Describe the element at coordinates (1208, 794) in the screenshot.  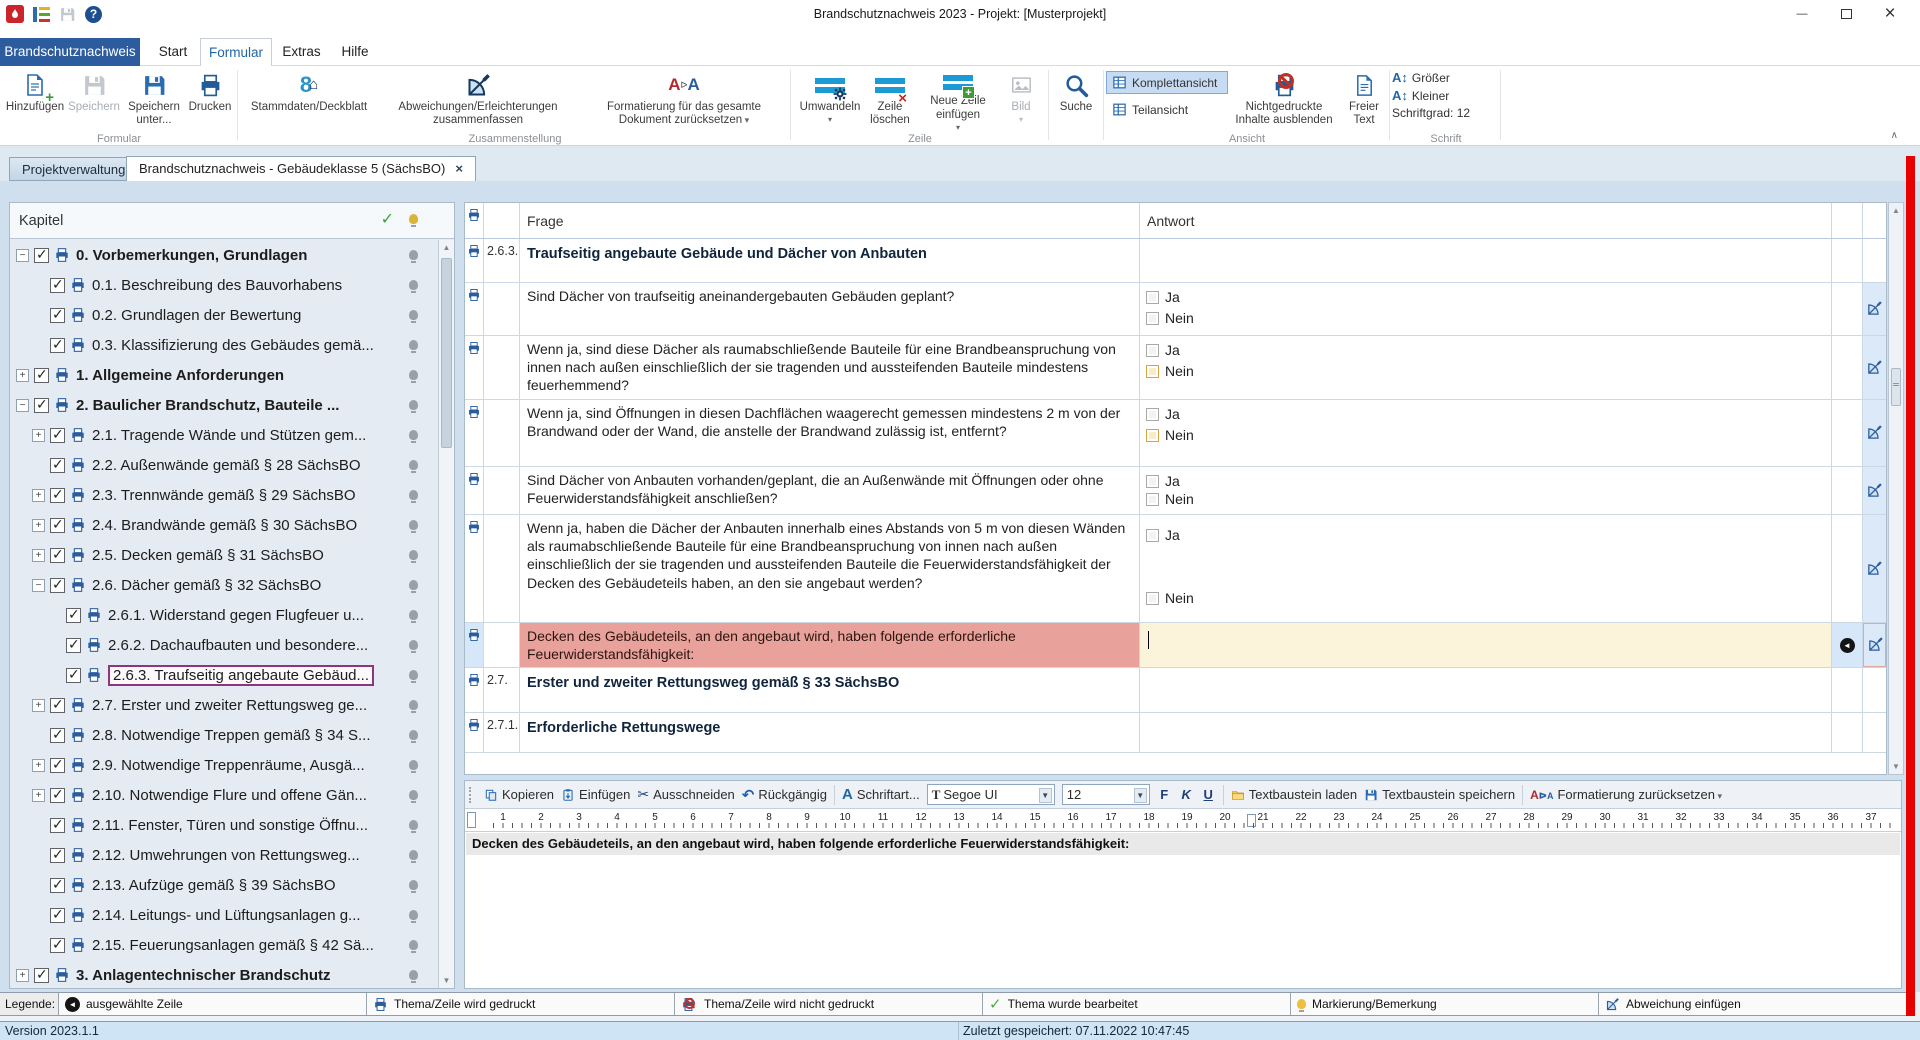
I see `underline-button: U` at that location.